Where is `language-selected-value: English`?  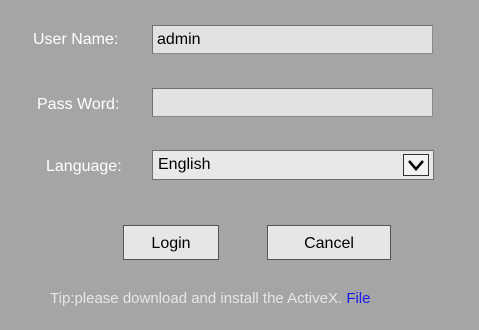 language-selected-value: English is located at coordinates (184, 164).